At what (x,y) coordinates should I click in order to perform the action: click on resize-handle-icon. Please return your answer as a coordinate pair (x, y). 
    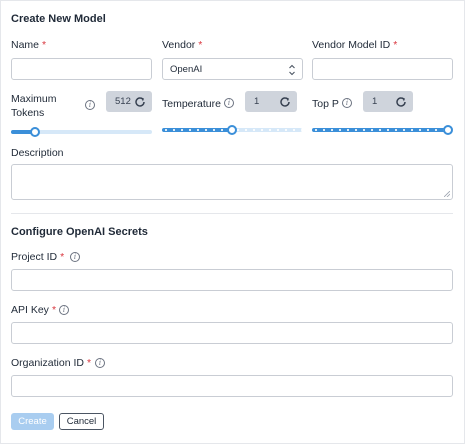
    Looking at the image, I should click on (447, 194).